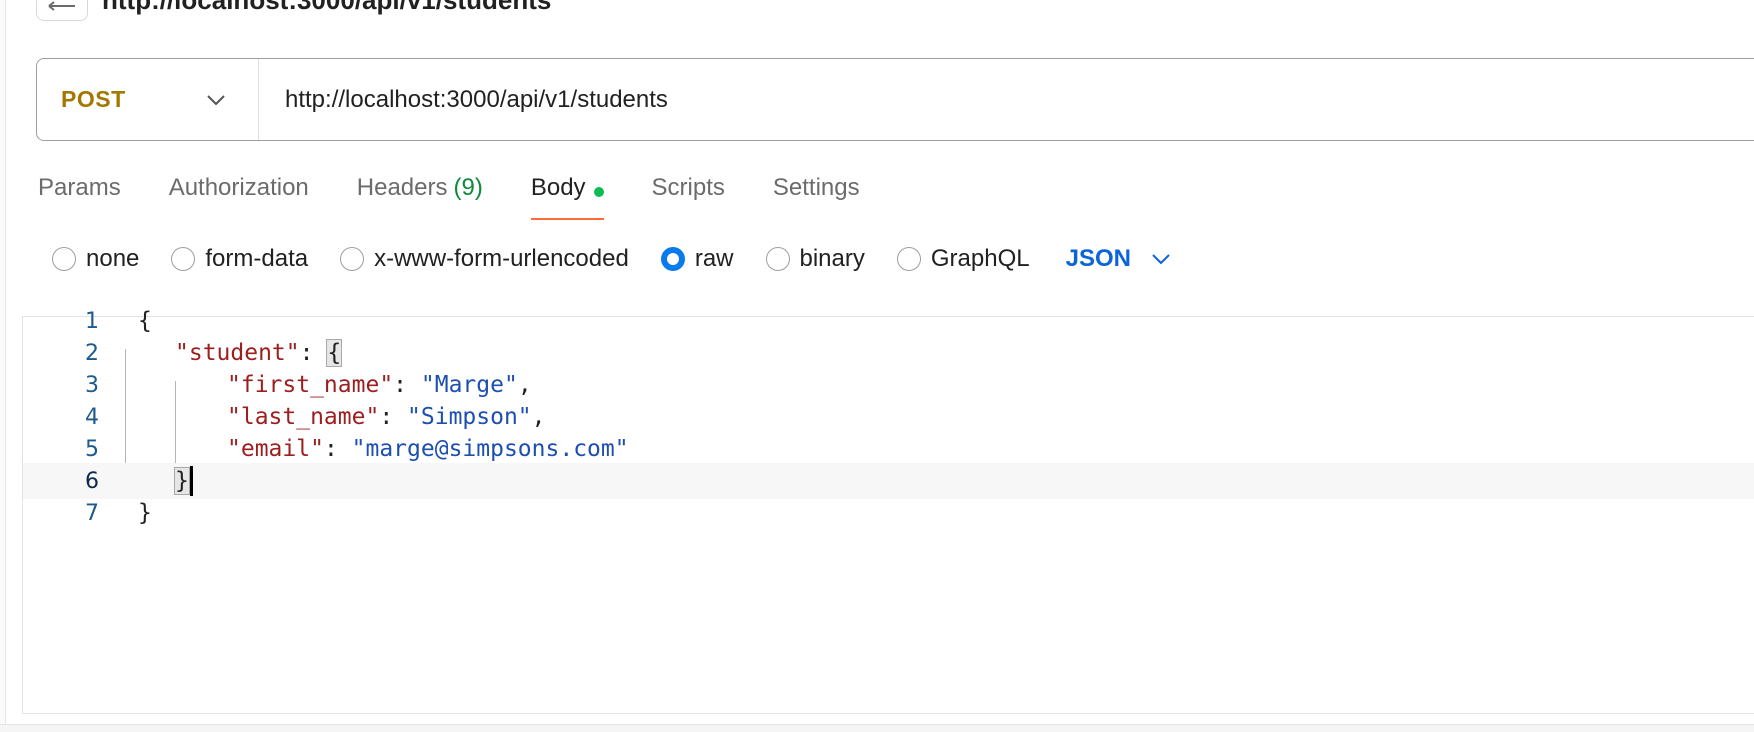 The image size is (1754, 732). I want to click on code-text: "first_name": "Marge",, so click(379, 385).